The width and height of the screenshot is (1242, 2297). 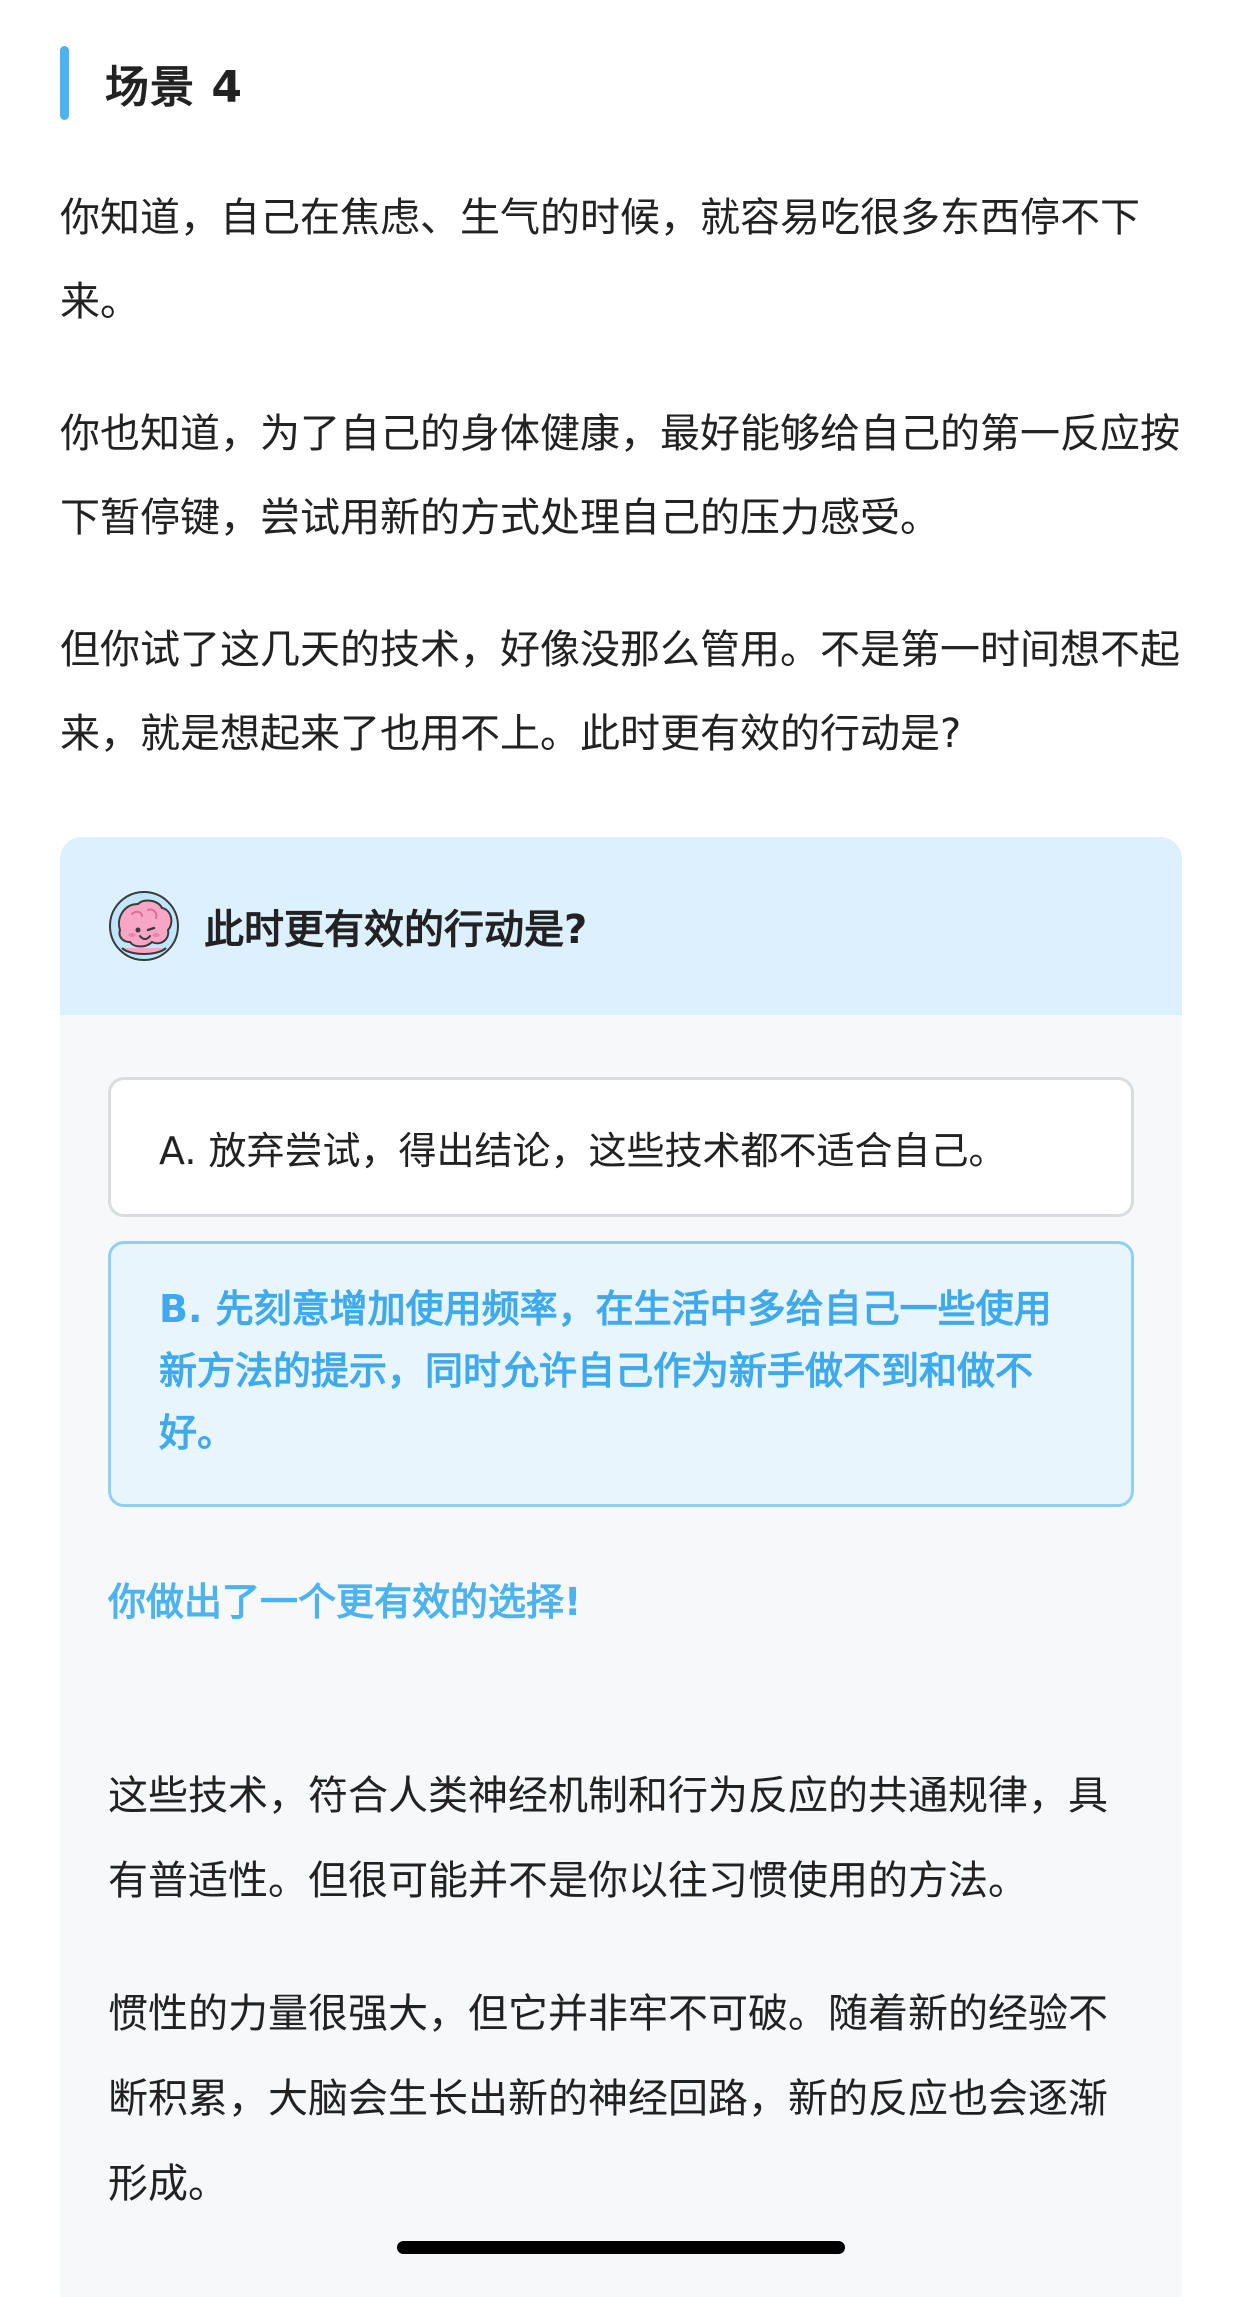 I want to click on answer-feedback: 你做出了一个更有效的选择!, so click(x=345, y=1602).